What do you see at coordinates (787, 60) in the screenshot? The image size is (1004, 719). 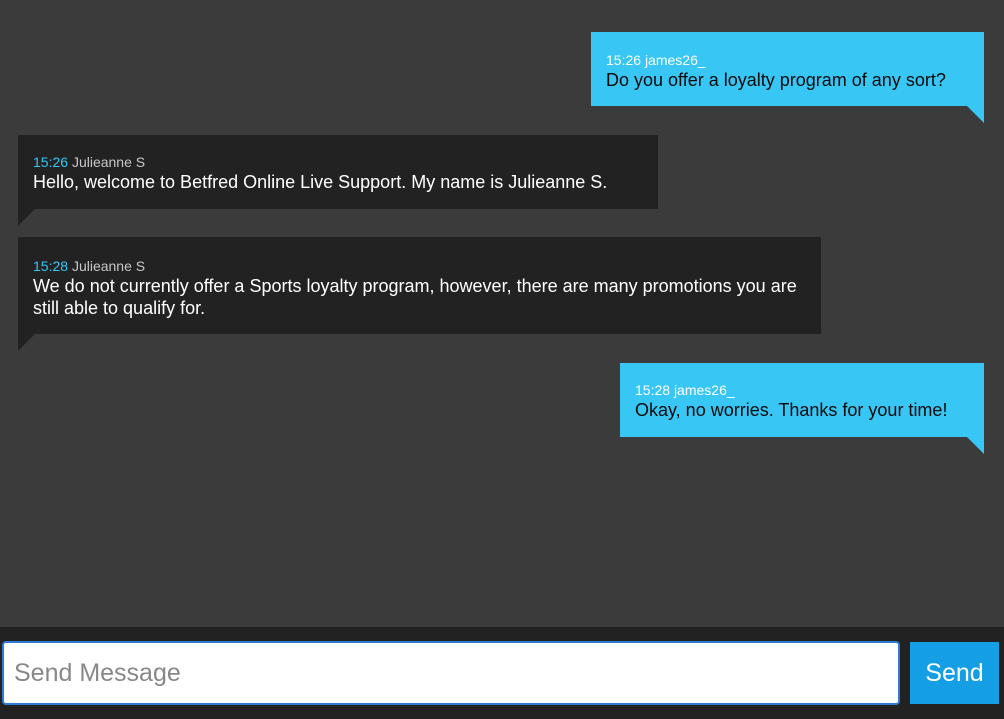 I see `message-meta: 15:26 james26_` at bounding box center [787, 60].